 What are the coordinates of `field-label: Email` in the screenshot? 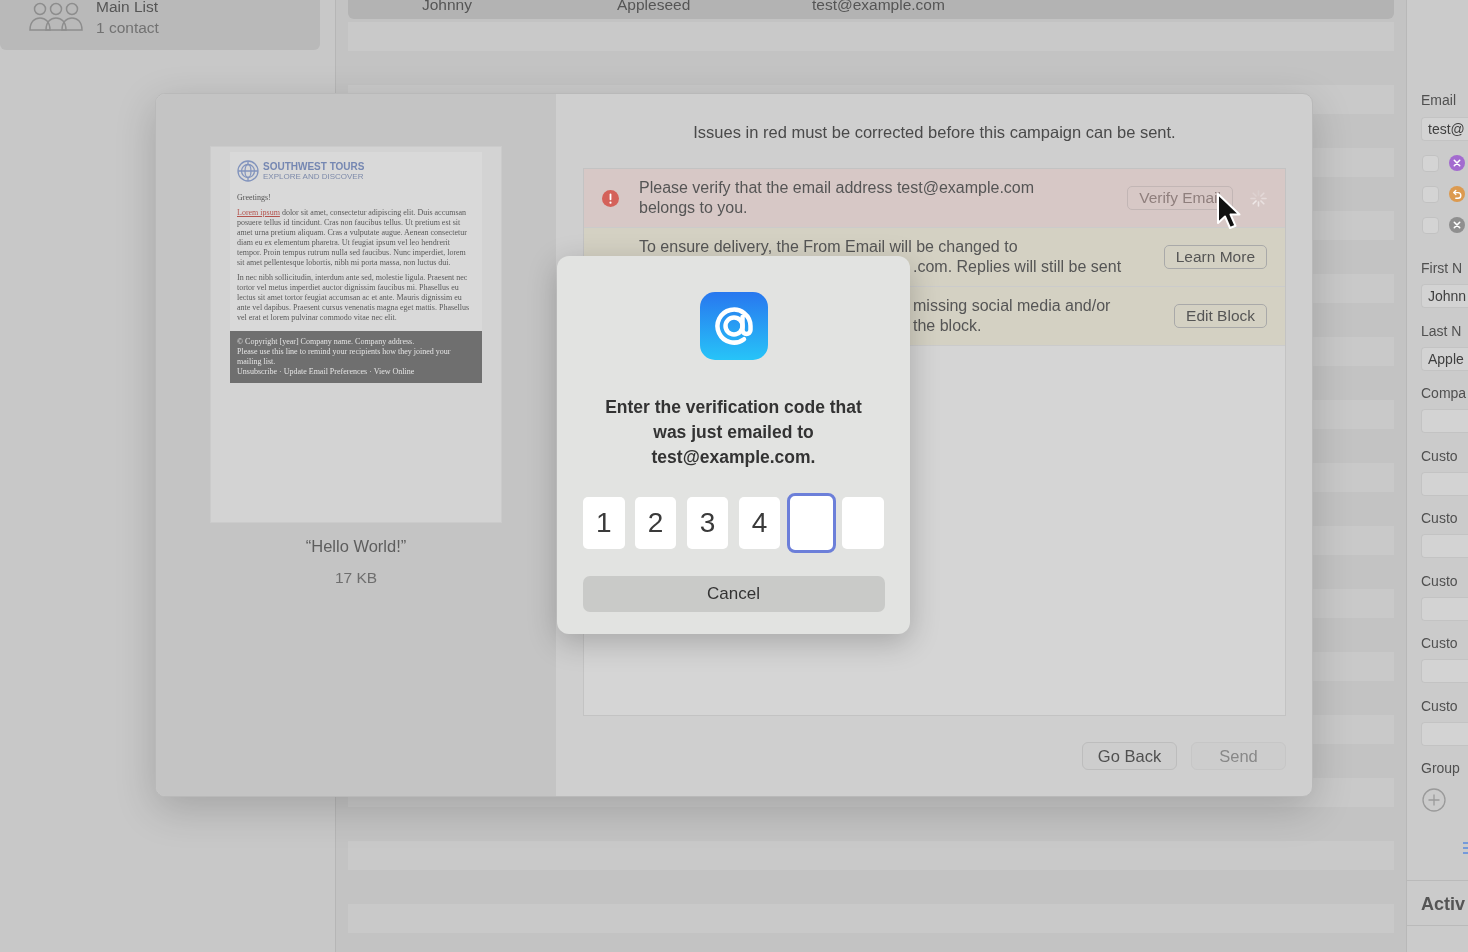 It's located at (1438, 100).